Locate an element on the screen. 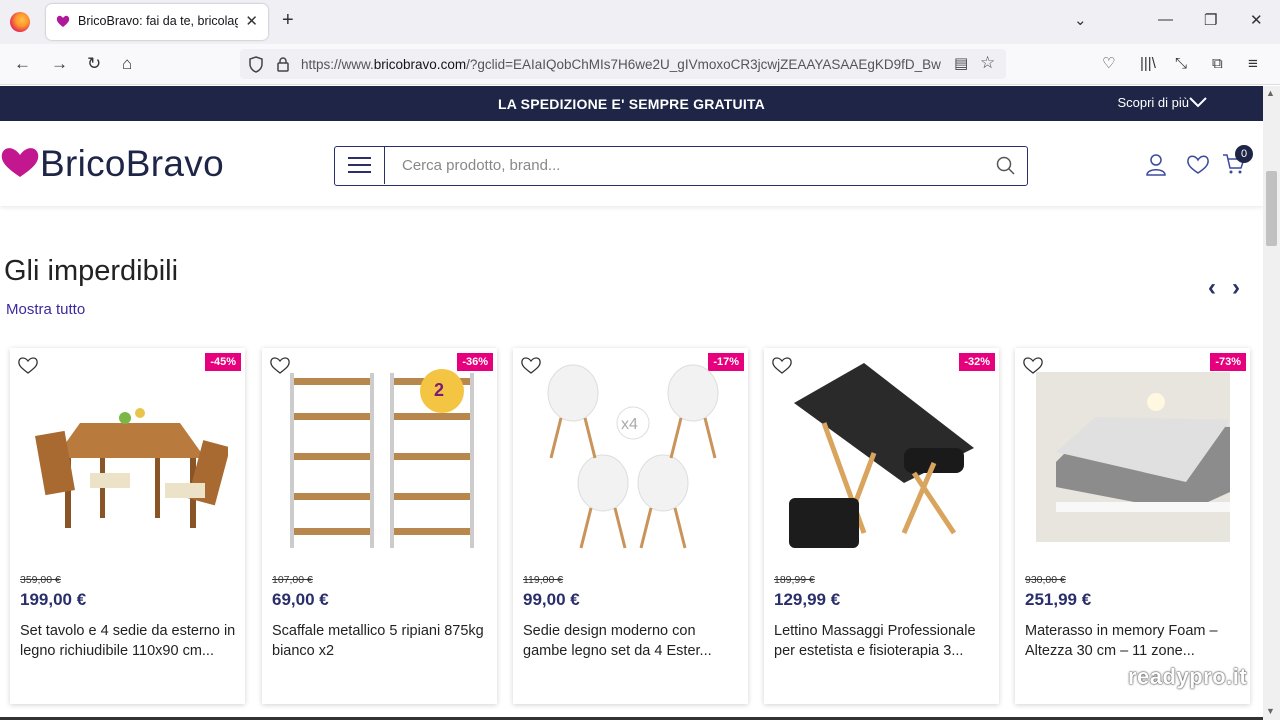 The image size is (1280, 720). scroll-up-icon: ▲ is located at coordinates (1270, 93).